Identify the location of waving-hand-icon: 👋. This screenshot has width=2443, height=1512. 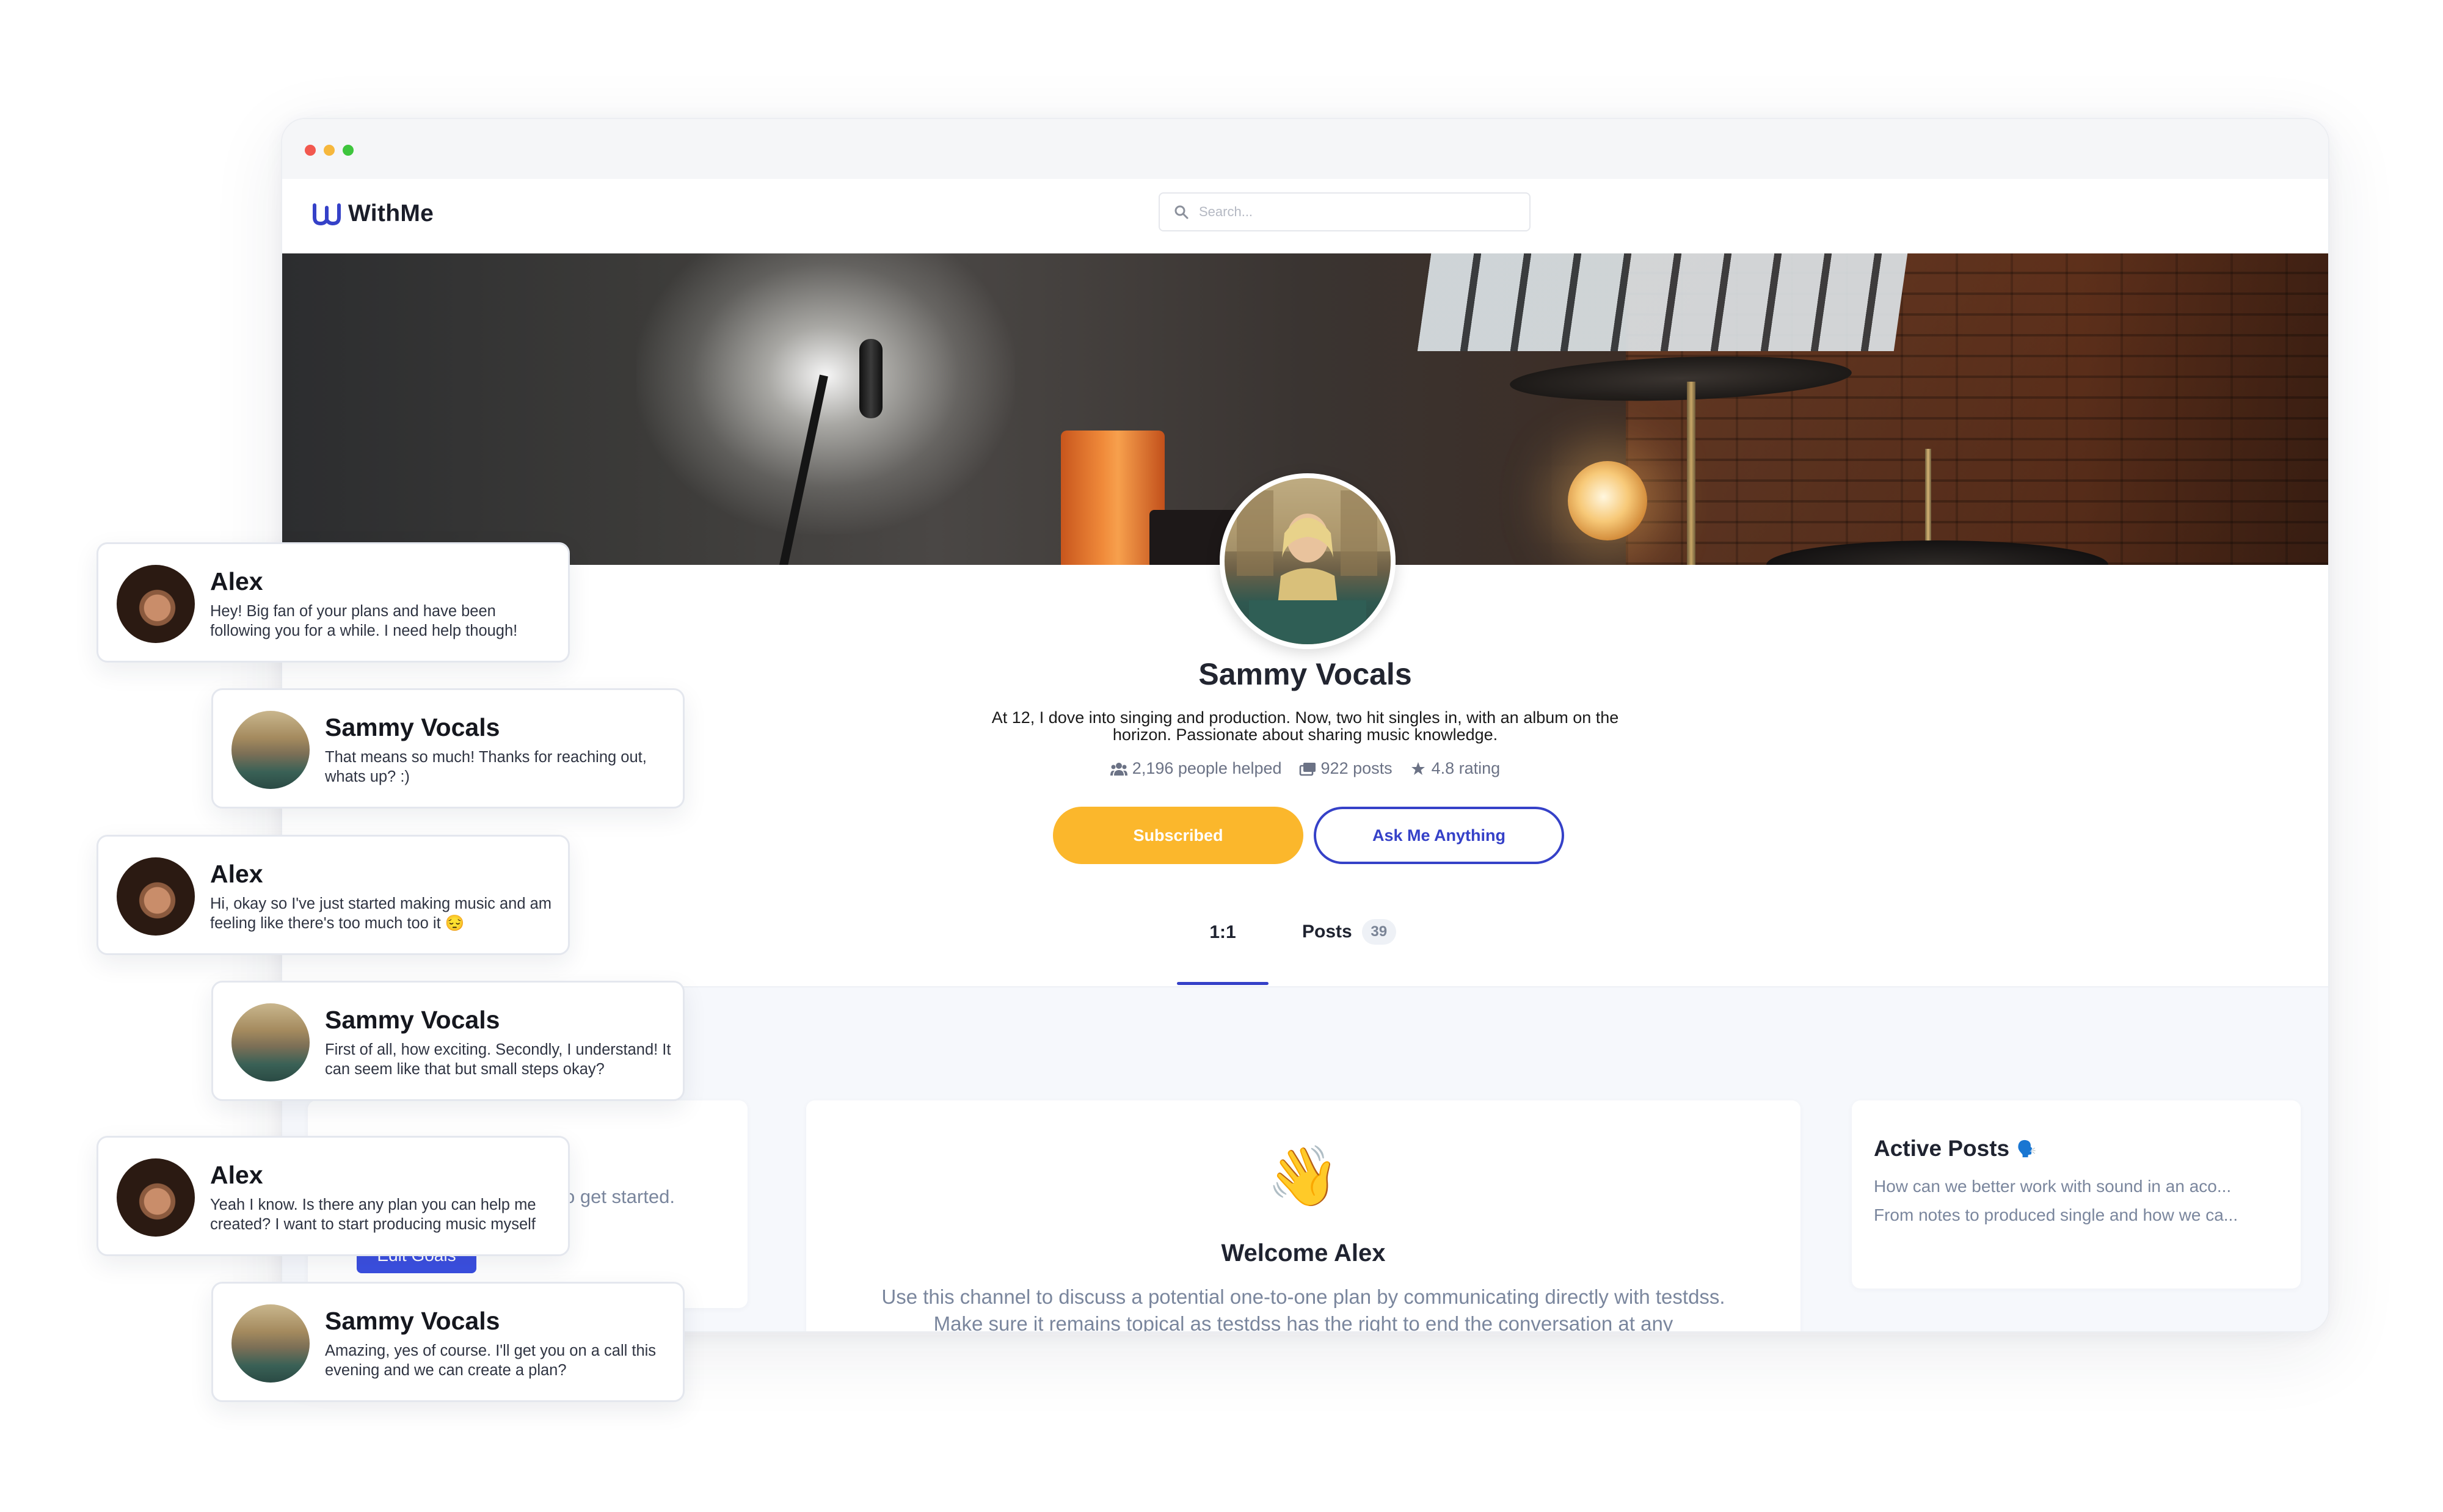
(1304, 1177).